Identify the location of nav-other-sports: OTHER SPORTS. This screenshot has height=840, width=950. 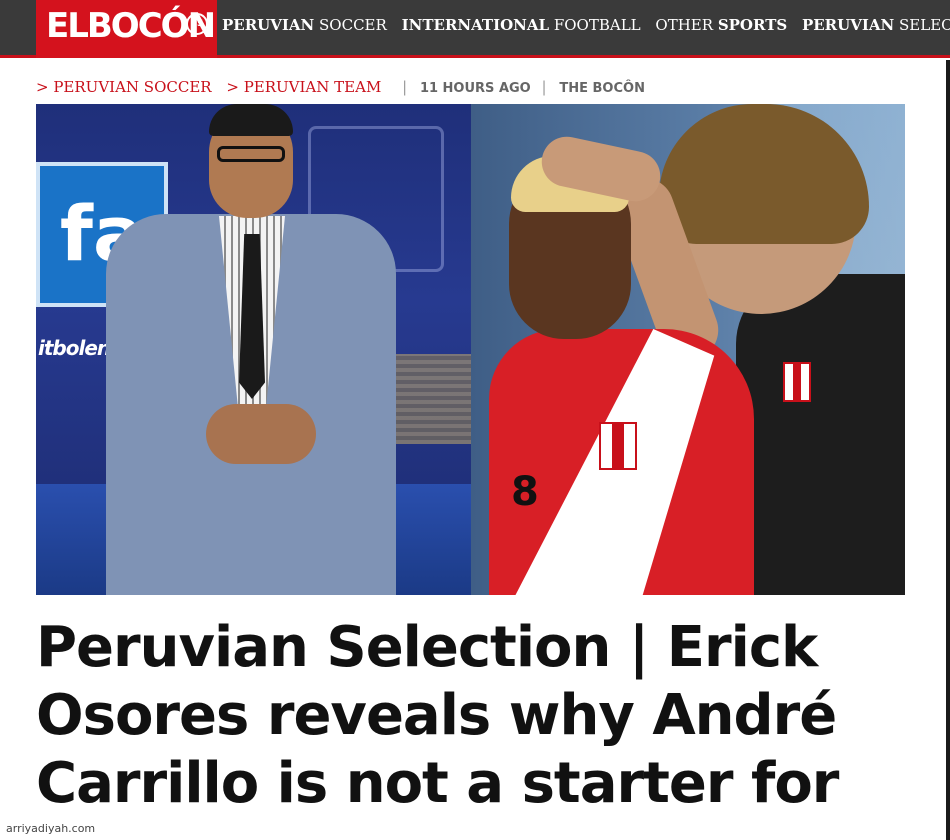
(721, 25).